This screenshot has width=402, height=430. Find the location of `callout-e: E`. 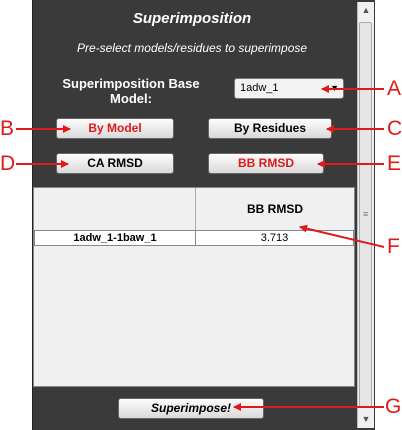

callout-e: E is located at coordinates (394, 163).